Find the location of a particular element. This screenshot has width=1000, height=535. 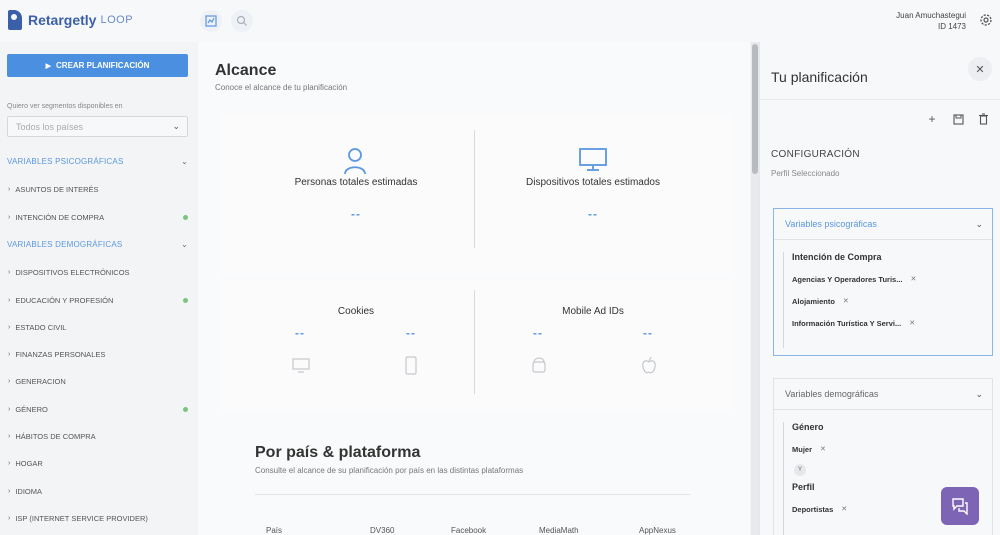

user-info: Juan Amuchastegui ID 1473 is located at coordinates (931, 21).